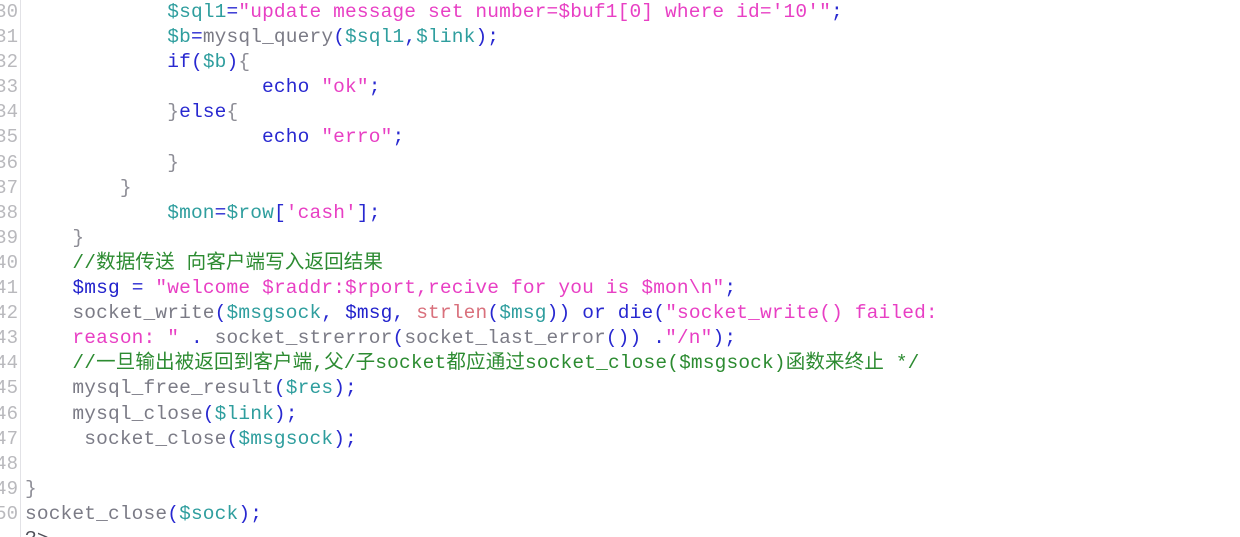 The height and width of the screenshot is (537, 1240). Describe the element at coordinates (632, 439) in the screenshot. I see `code-line: socket_close($msgsock);` at that location.